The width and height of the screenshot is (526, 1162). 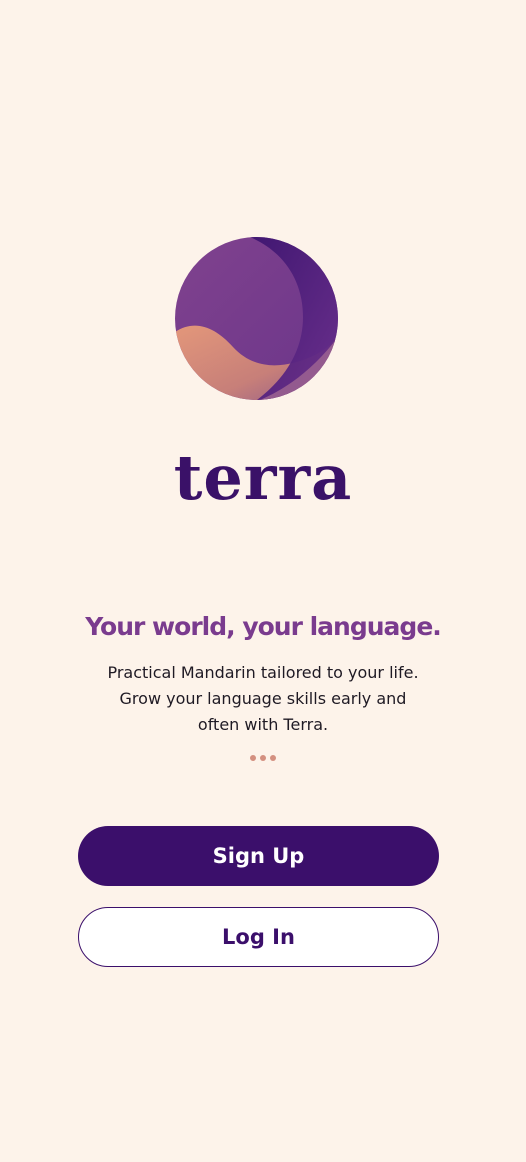 What do you see at coordinates (258, 937) in the screenshot?
I see `log-in-button: Log In` at bounding box center [258, 937].